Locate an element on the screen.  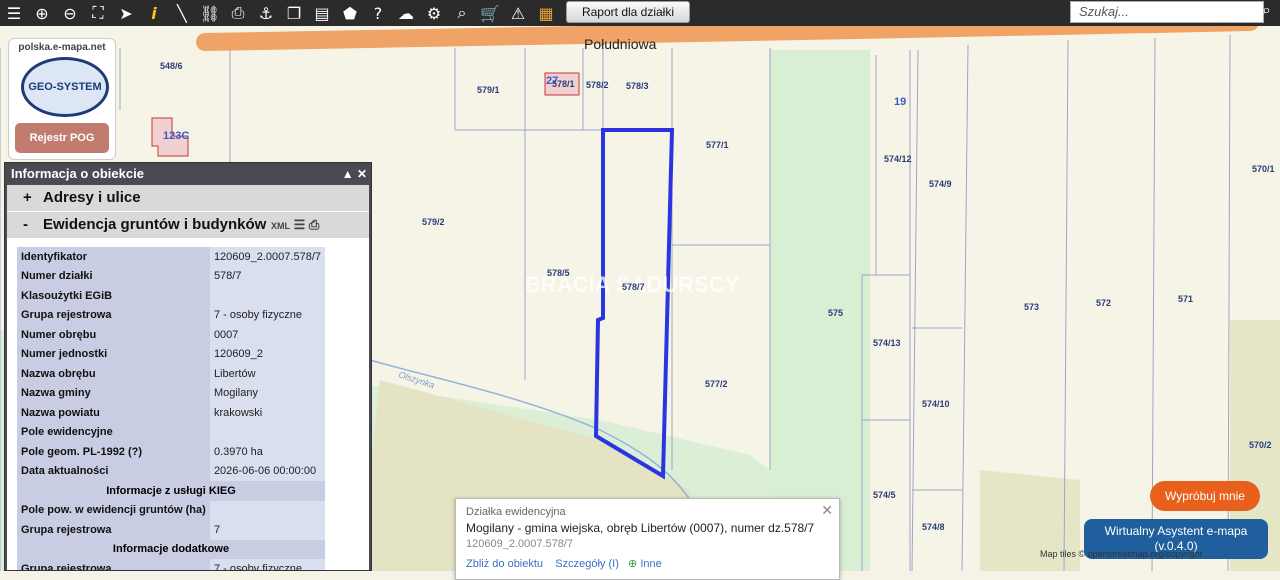
pointer-icon: ➤ is located at coordinates (126, 13).